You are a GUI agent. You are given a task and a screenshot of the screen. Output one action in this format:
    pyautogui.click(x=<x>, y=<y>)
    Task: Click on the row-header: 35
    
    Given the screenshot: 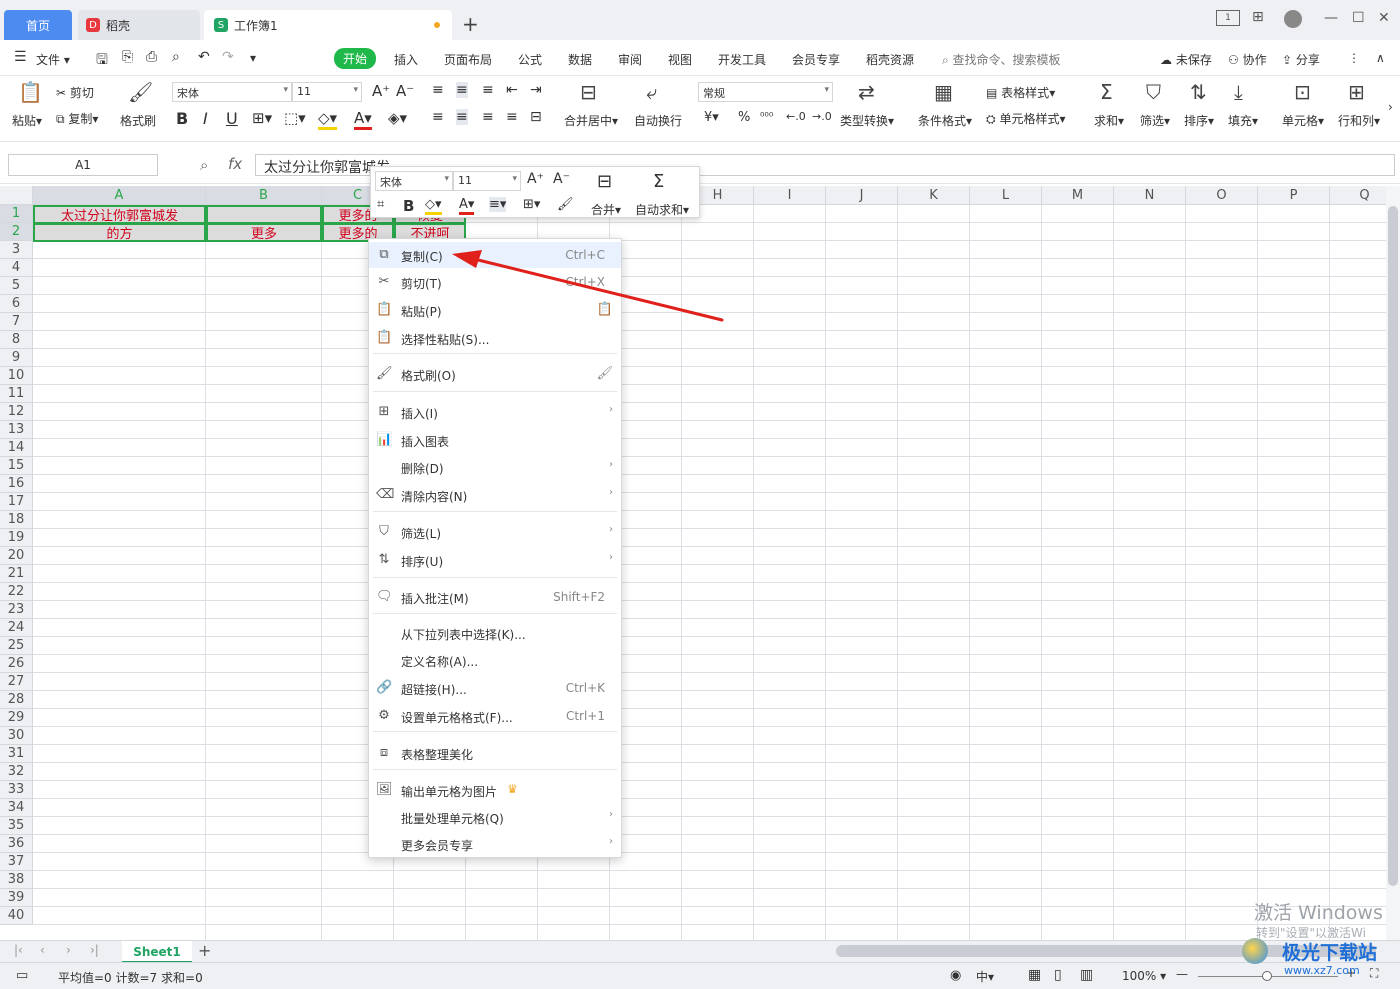 What is the action you would take?
    pyautogui.click(x=16, y=826)
    